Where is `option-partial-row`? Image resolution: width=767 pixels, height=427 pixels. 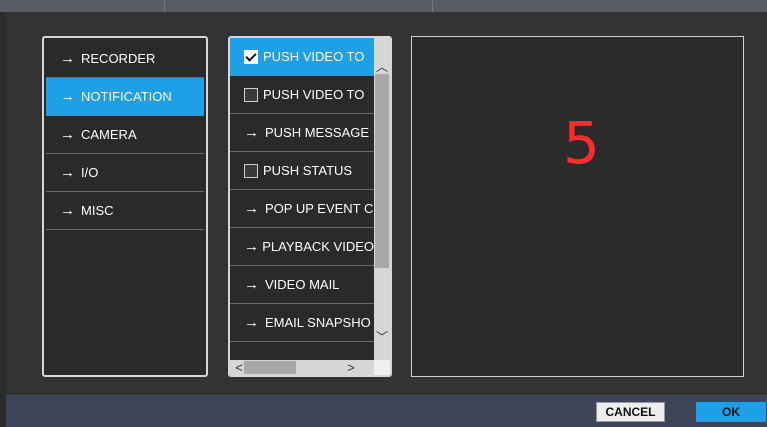
option-partial-row is located at coordinates (302, 351).